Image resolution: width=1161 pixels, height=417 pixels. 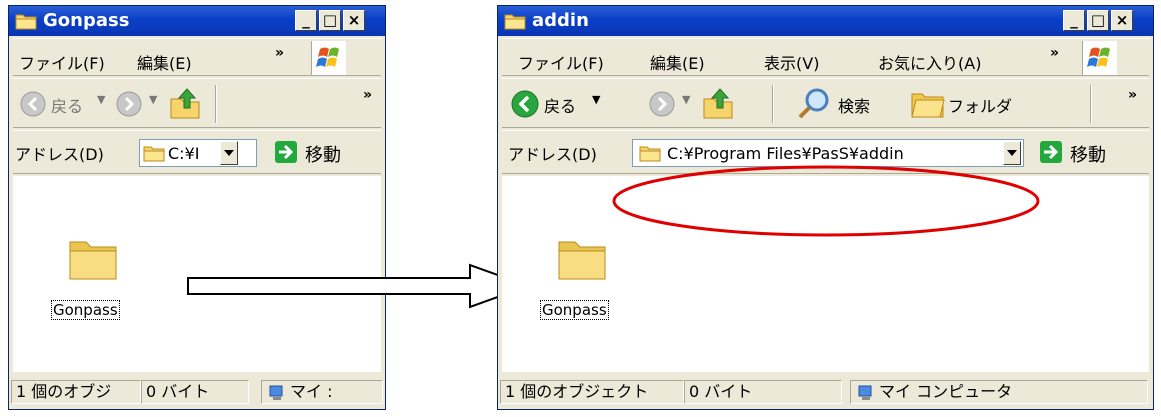 I want to click on window-title: addin, so click(x=560, y=20).